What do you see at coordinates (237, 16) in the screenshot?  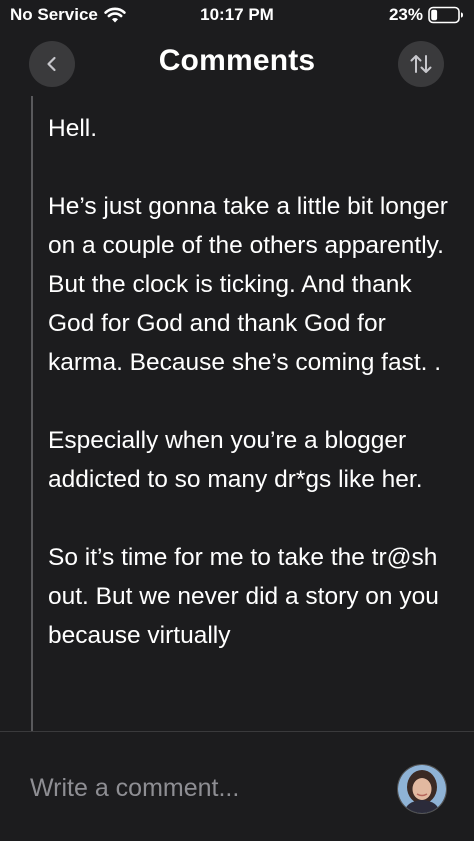 I see `status-bar: No Service 10:17 PM 23%` at bounding box center [237, 16].